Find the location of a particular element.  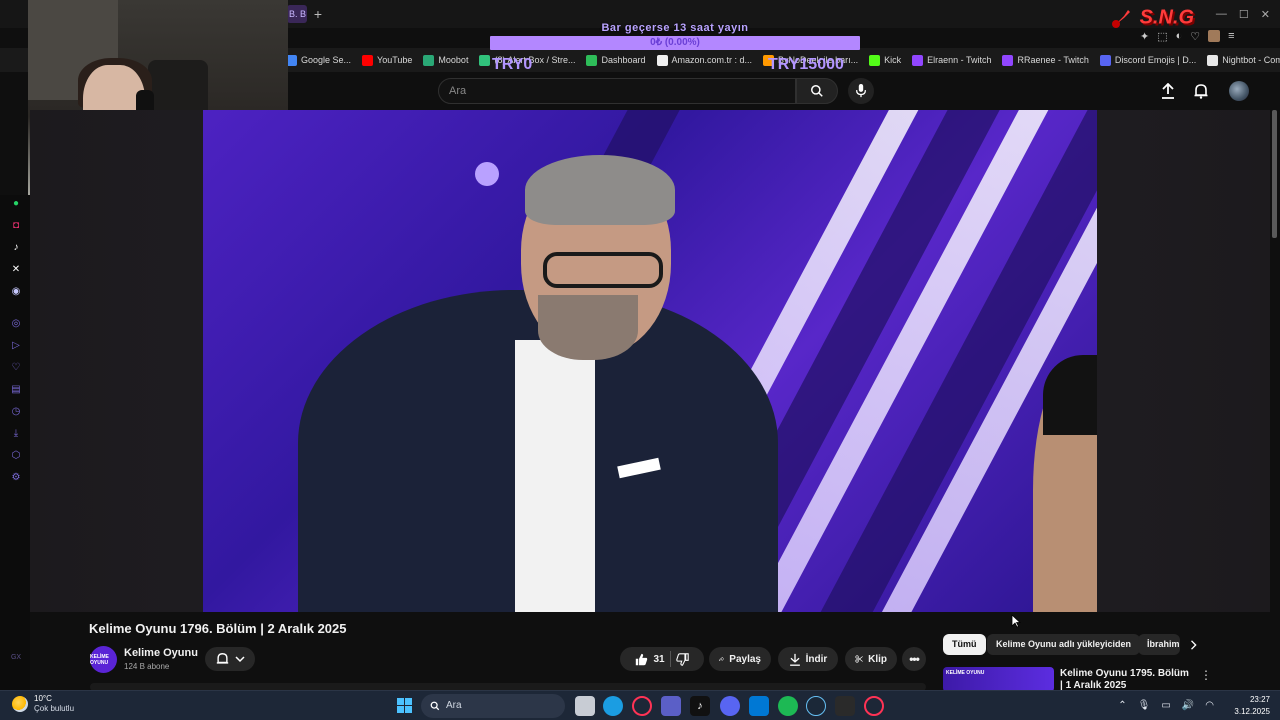

extension-puzzle-icon: ✦ is located at coordinates (1144, 36).